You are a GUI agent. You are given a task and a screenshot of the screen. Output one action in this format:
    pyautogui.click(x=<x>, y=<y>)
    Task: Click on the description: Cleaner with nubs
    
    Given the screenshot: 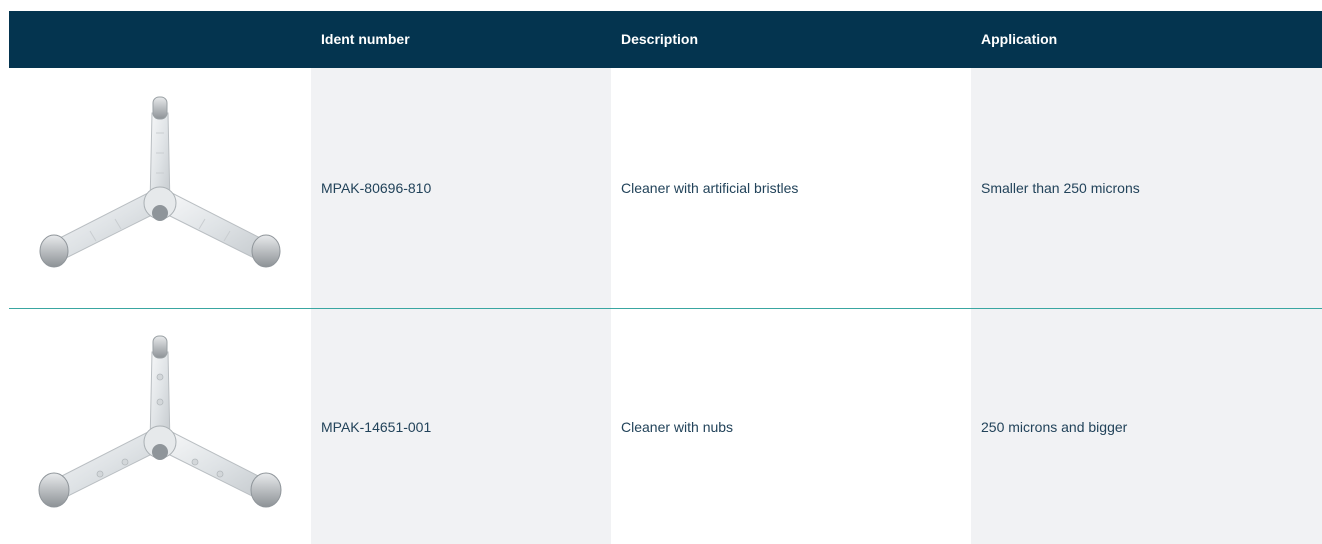 What is the action you would take?
    pyautogui.click(x=677, y=426)
    